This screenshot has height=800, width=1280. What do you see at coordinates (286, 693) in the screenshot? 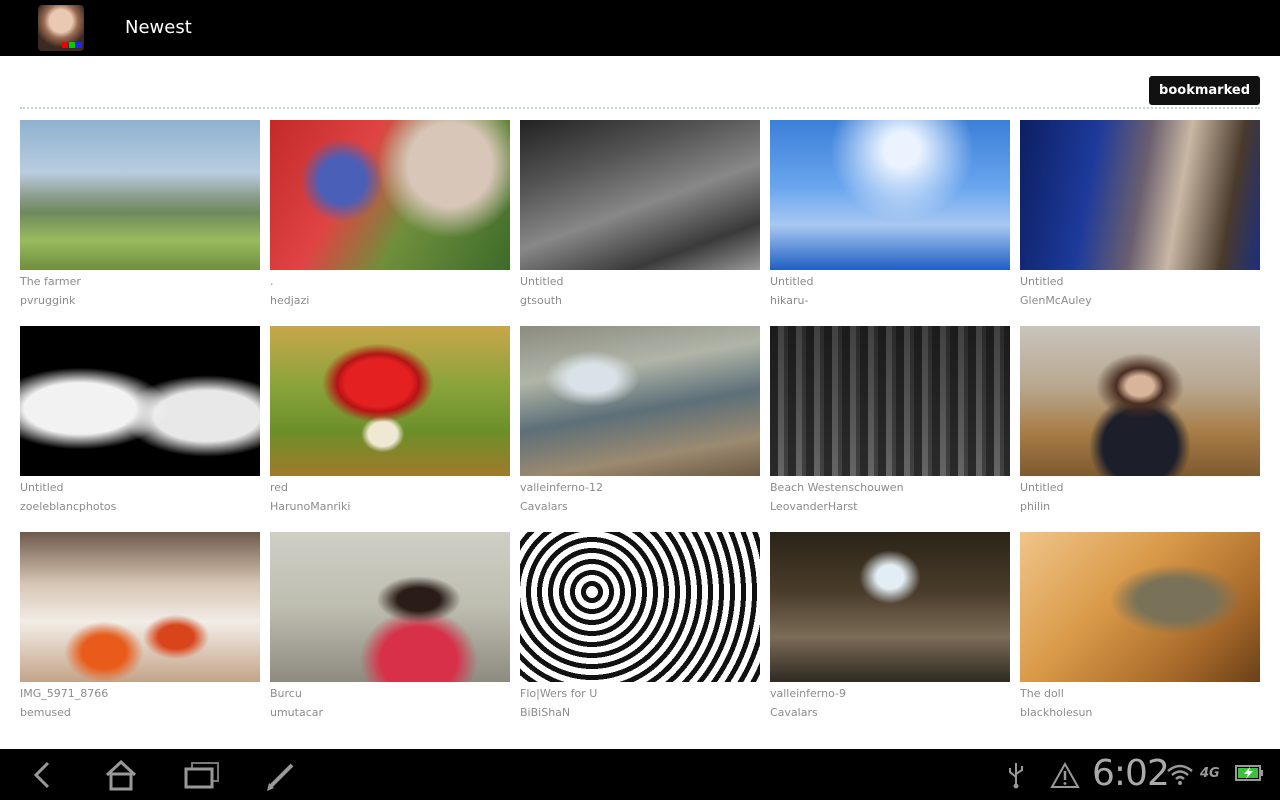
I see `photo-title: Burcu` at bounding box center [286, 693].